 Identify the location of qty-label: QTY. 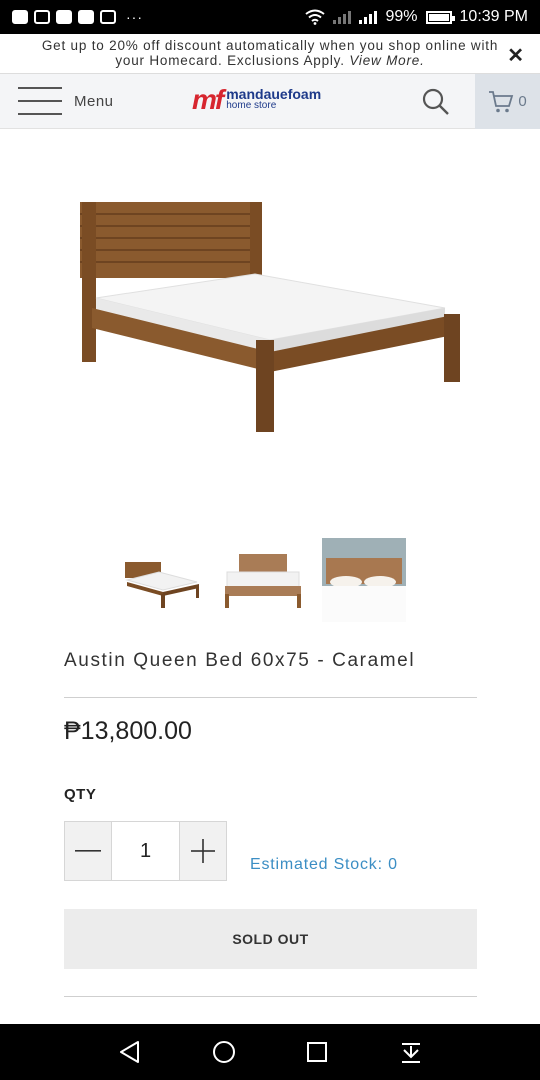
(80, 794).